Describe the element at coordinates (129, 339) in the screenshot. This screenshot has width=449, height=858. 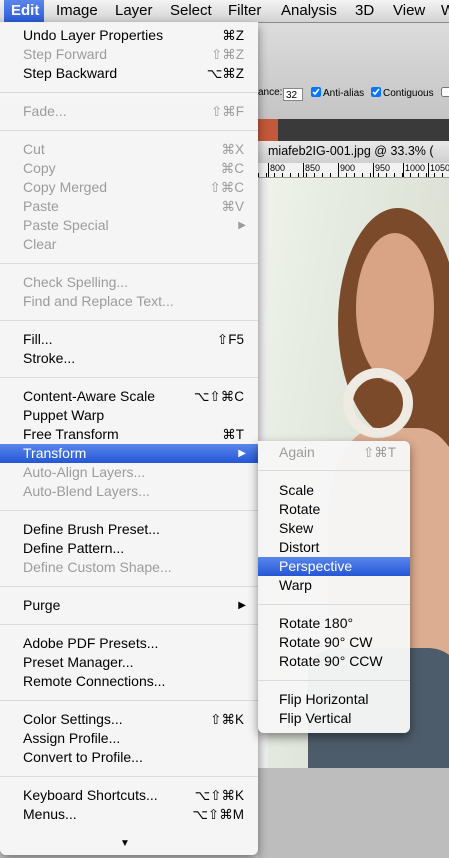
I see `menu-item-fill: Fill... ⇧F5` at that location.